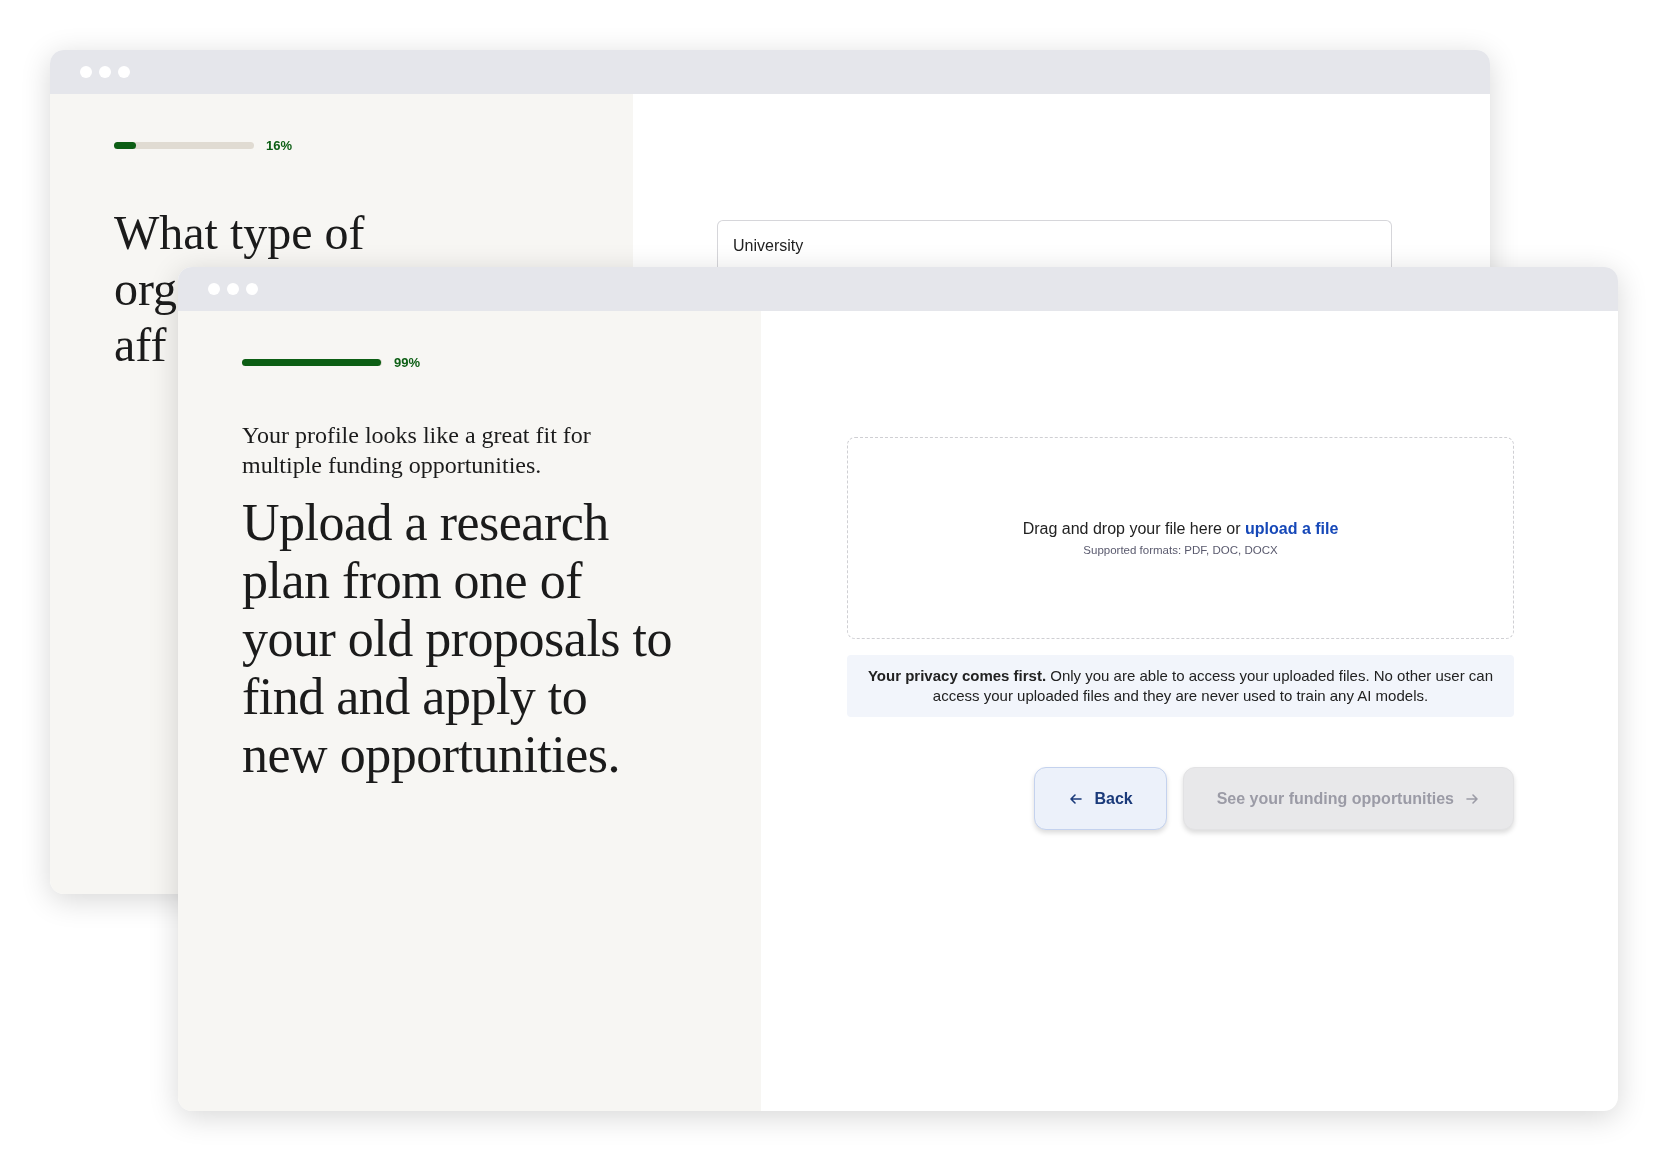 This screenshot has height=1161, width=1667. Describe the element at coordinates (1180, 550) in the screenshot. I see `formats-text: Supported formats: PDF, DOC, DOCX` at that location.